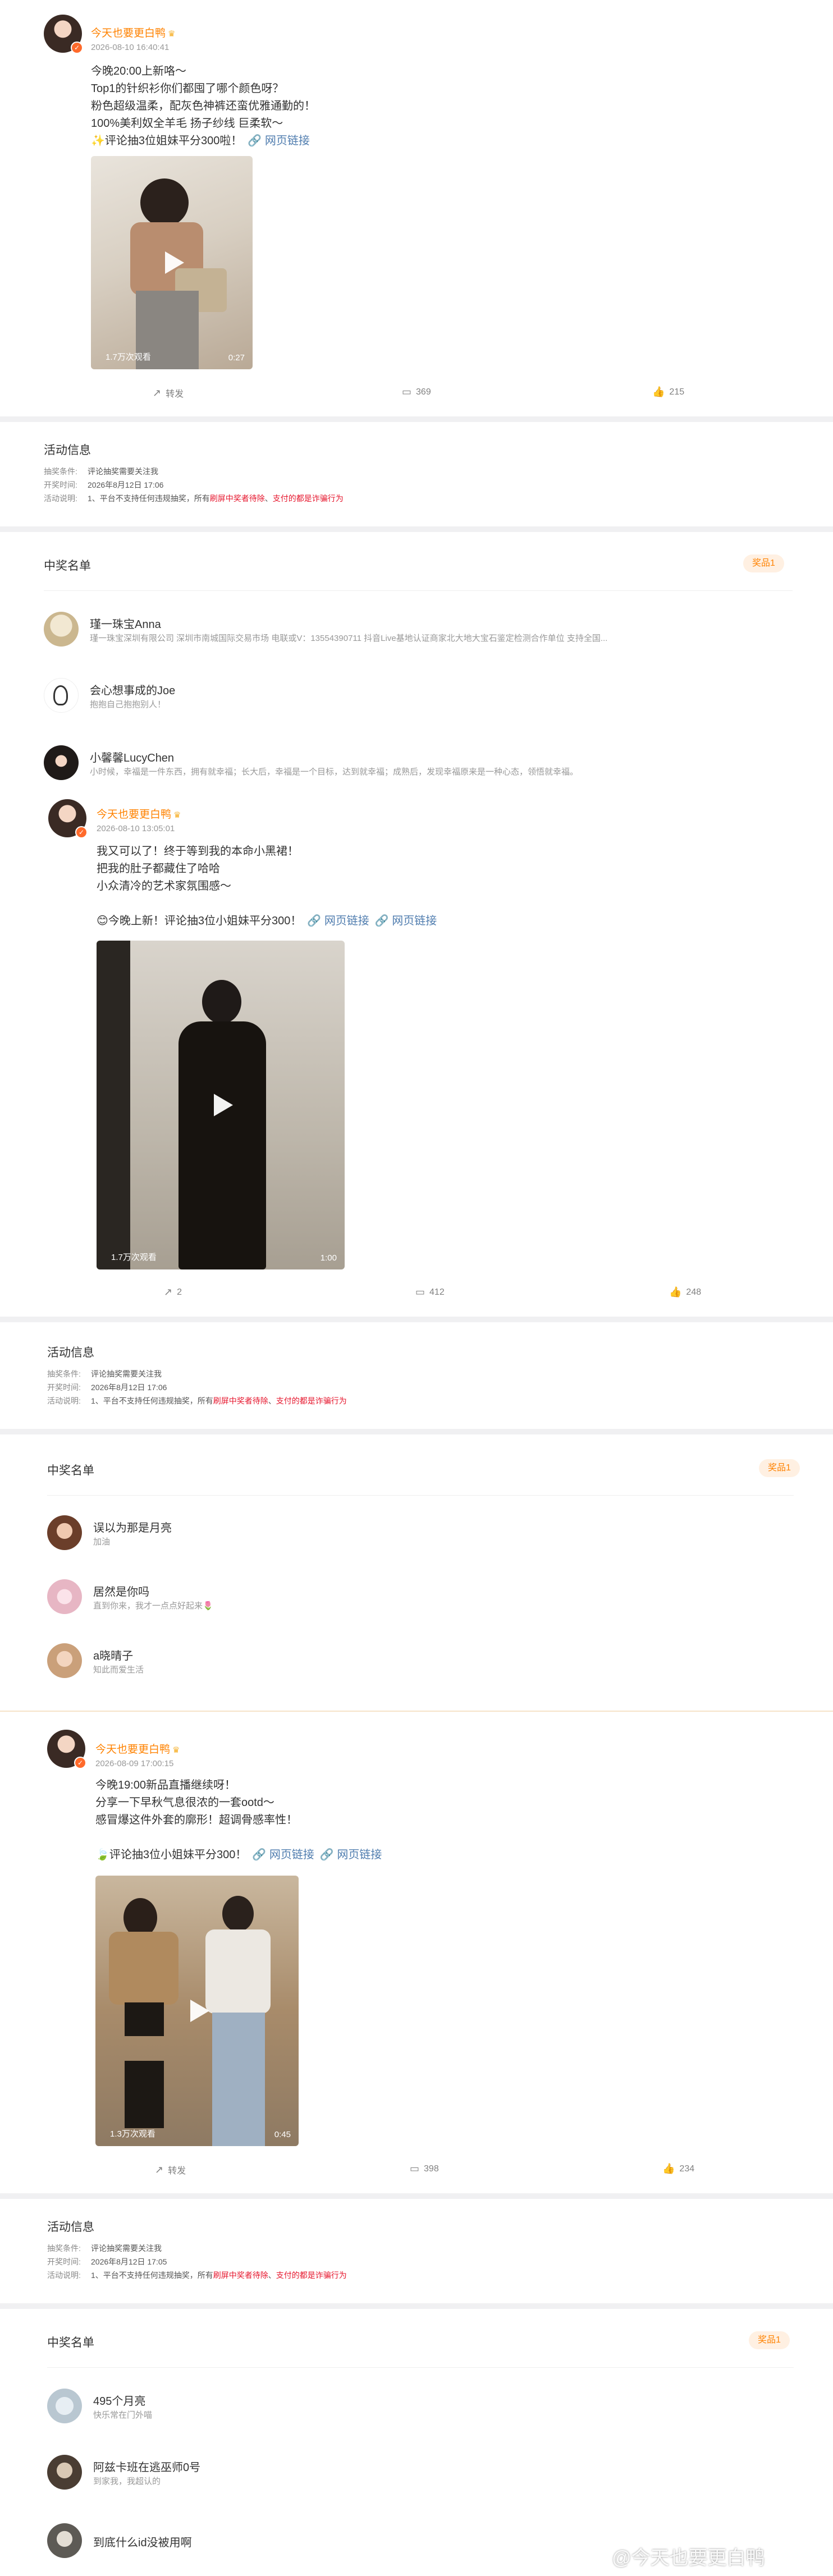  What do you see at coordinates (127, 2481) in the screenshot?
I see `winner-desc: 到家我，我超认的` at bounding box center [127, 2481].